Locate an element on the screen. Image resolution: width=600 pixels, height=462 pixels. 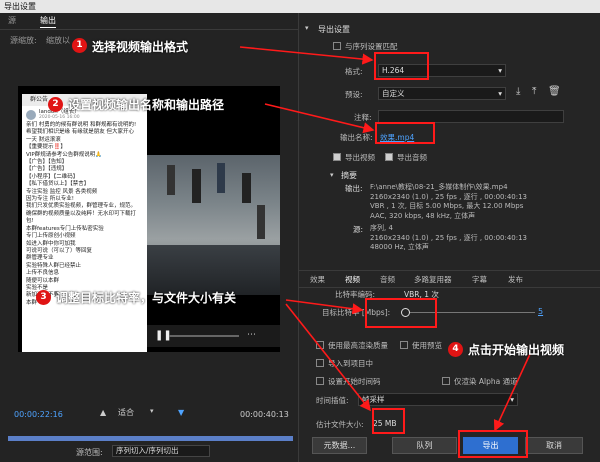
callout-2-number: 2 is located at coordinates (55, 104).